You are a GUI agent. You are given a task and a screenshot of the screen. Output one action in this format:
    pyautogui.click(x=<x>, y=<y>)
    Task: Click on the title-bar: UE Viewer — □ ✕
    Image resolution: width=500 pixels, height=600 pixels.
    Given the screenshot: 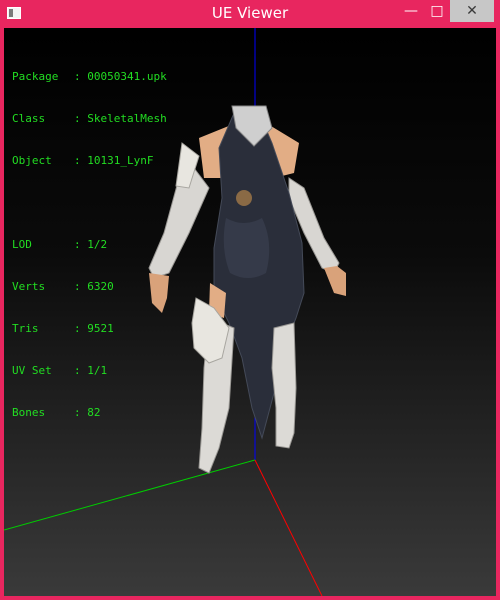 What is the action you would take?
    pyautogui.click(x=250, y=14)
    